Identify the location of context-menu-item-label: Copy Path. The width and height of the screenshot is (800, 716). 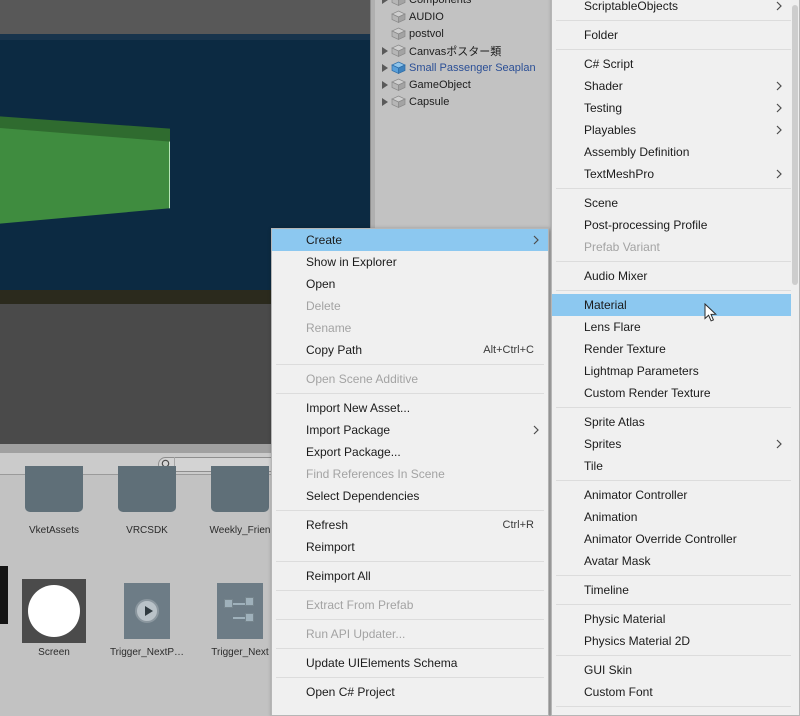
(334, 350).